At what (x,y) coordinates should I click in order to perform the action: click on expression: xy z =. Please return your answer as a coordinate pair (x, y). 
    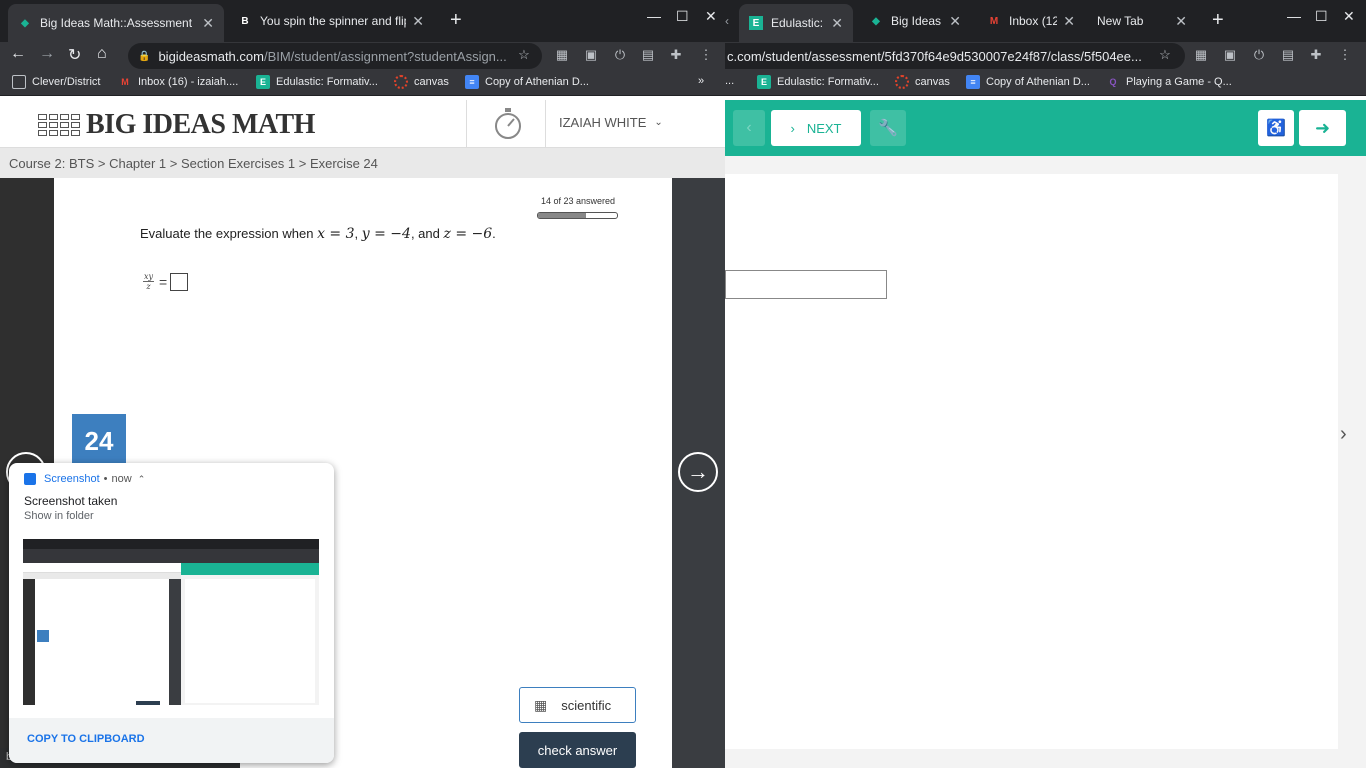
    Looking at the image, I should click on (166, 281).